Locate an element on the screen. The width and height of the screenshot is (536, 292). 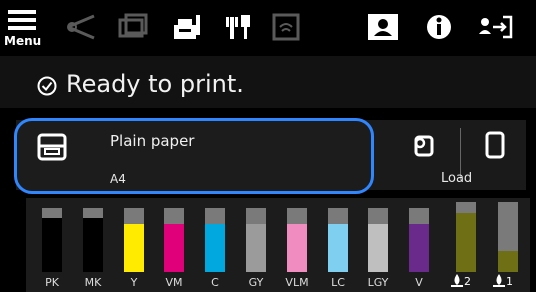
user-login-icon is located at coordinates (496, 27).